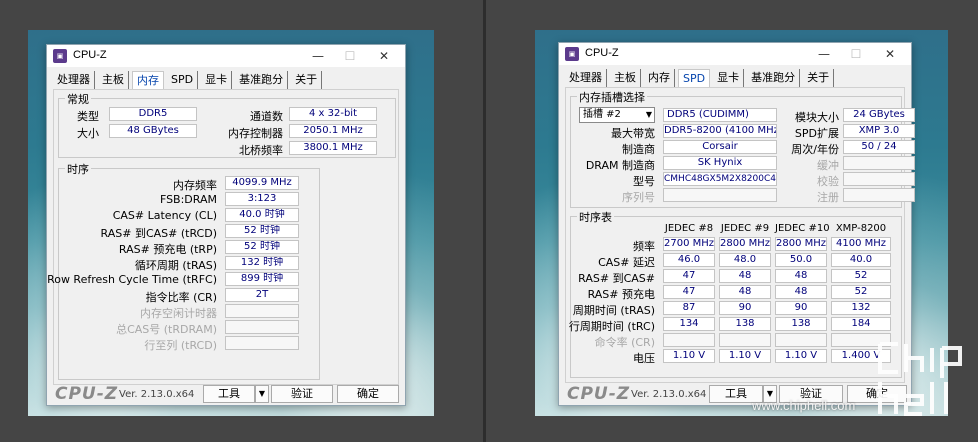  Describe the element at coordinates (648, 114) in the screenshot. I see `chevron-down-icon: ▼` at that location.